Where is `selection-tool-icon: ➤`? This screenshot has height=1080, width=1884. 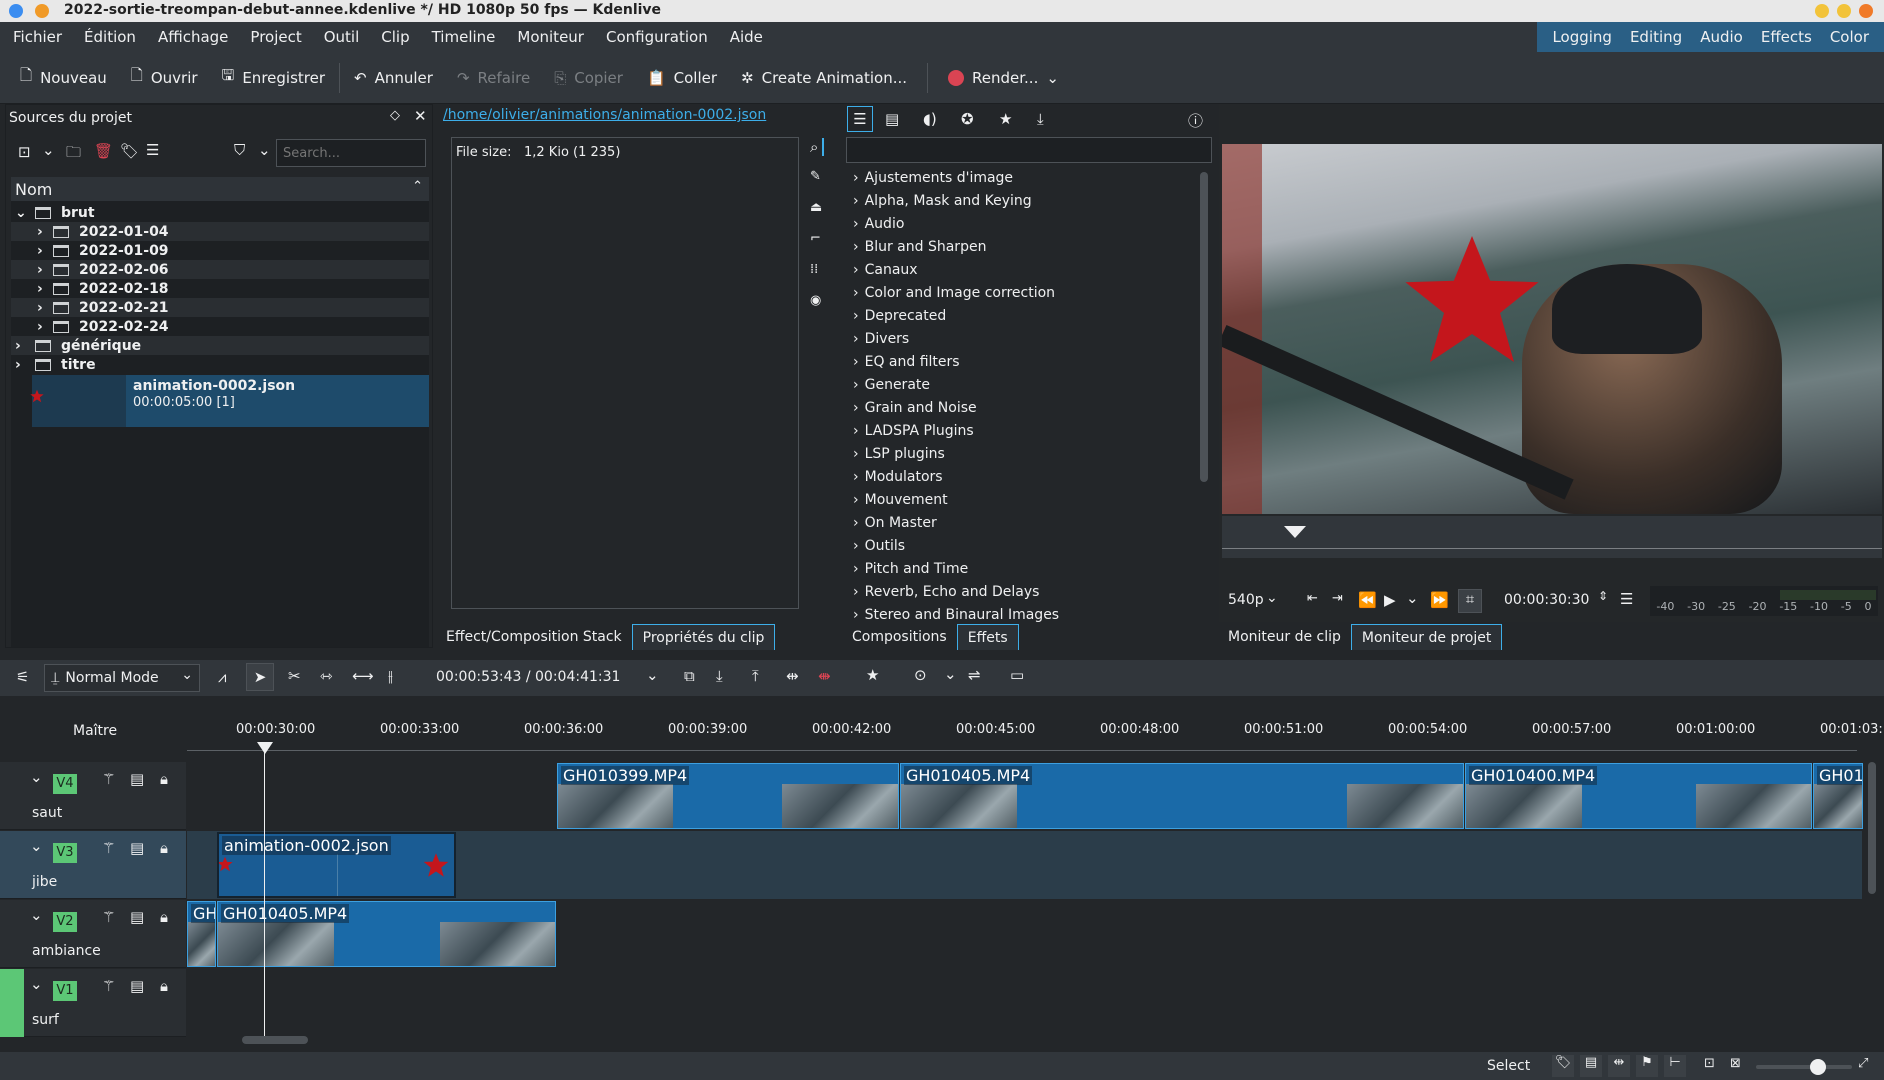 selection-tool-icon: ➤ is located at coordinates (260, 677).